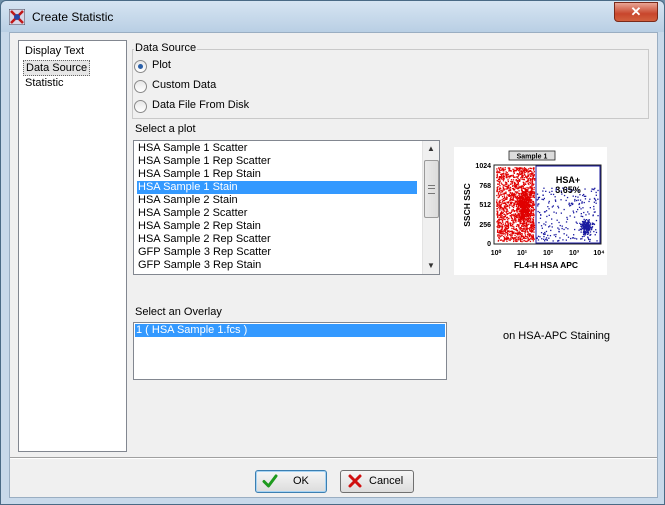 Image resolution: width=665 pixels, height=505 pixels. I want to click on plot-list-item: HSA Sample 1 Rep Stain, so click(199, 174).